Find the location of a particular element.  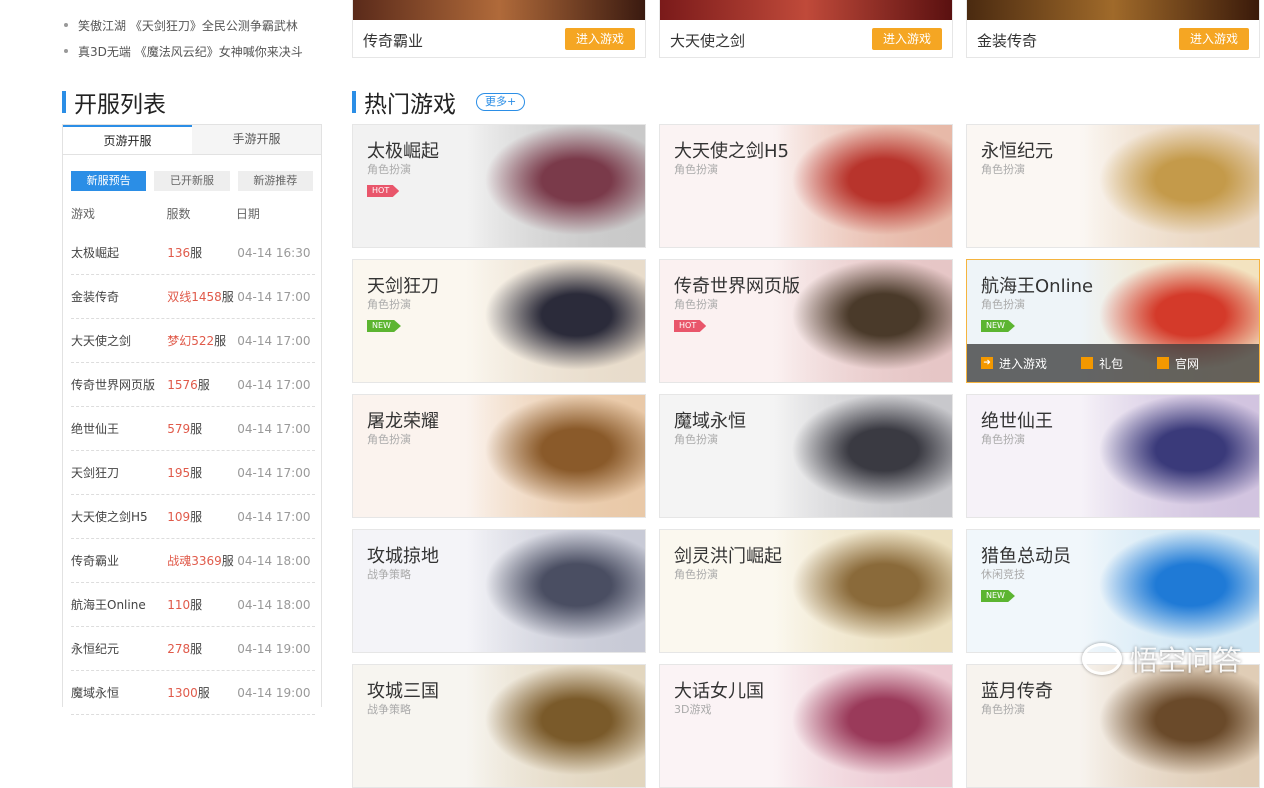

subtab-upcoming: 新服预告 is located at coordinates (108, 181).